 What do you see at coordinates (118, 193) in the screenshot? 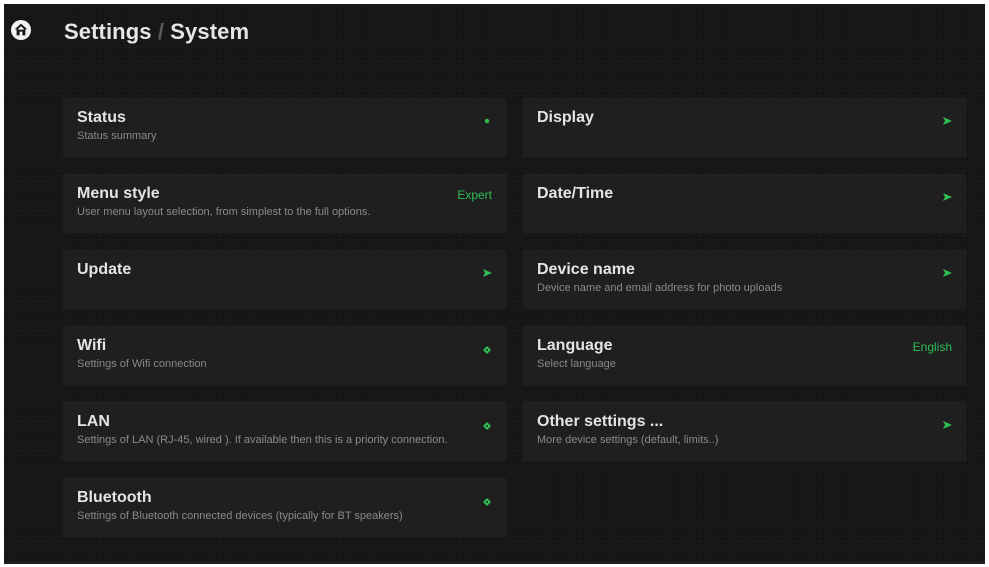
I see `settings-item-title: Menu style` at bounding box center [118, 193].